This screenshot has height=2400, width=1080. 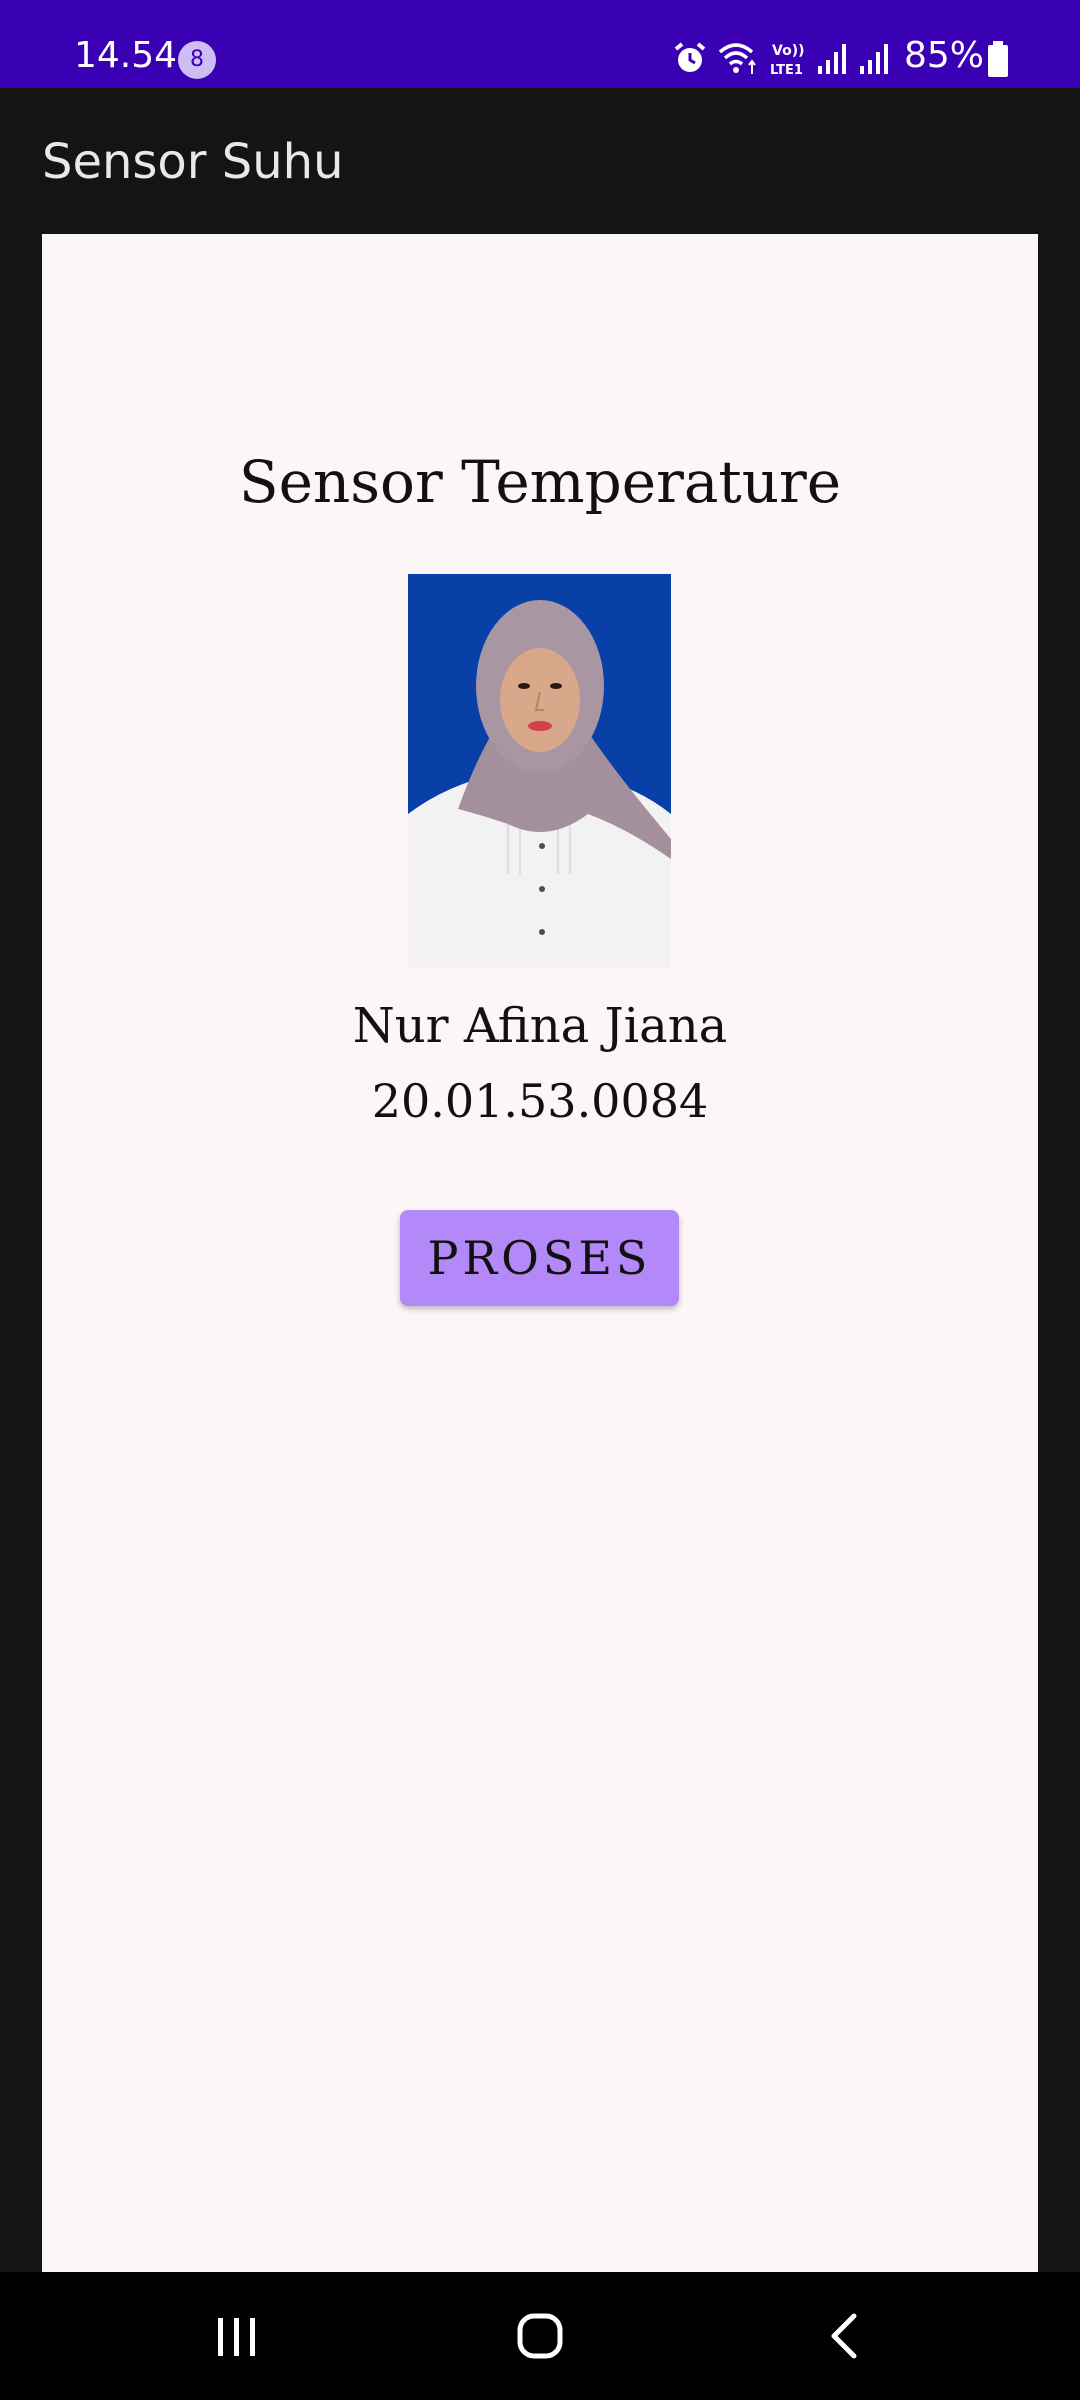 What do you see at coordinates (998, 59) in the screenshot?
I see `battery-icon` at bounding box center [998, 59].